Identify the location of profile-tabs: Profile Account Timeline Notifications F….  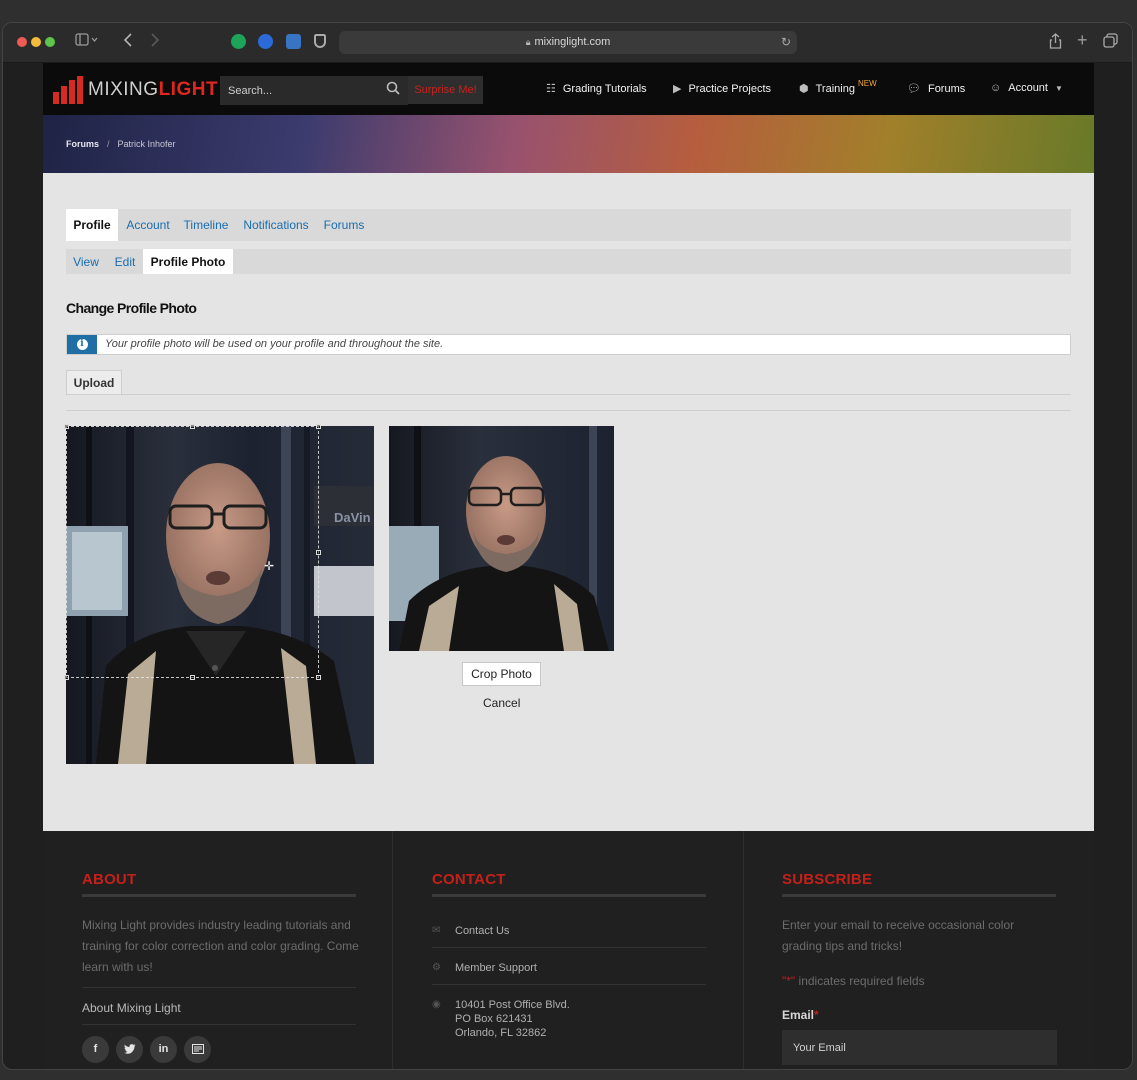
(568, 225).